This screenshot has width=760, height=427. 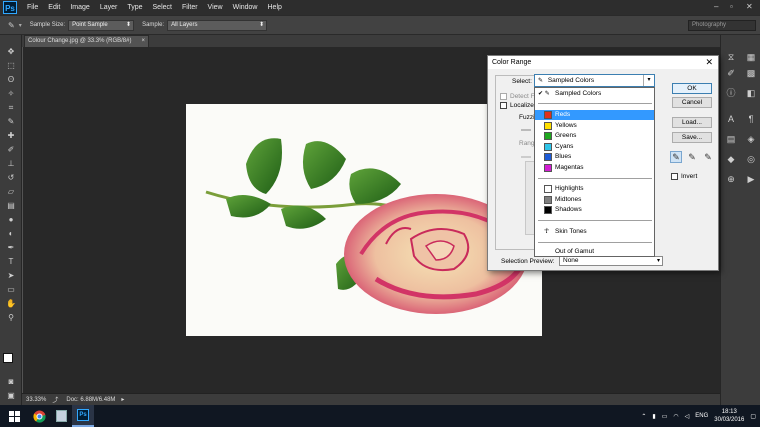 What do you see at coordinates (503, 96) in the screenshot?
I see `detect-faces-checkbox` at bounding box center [503, 96].